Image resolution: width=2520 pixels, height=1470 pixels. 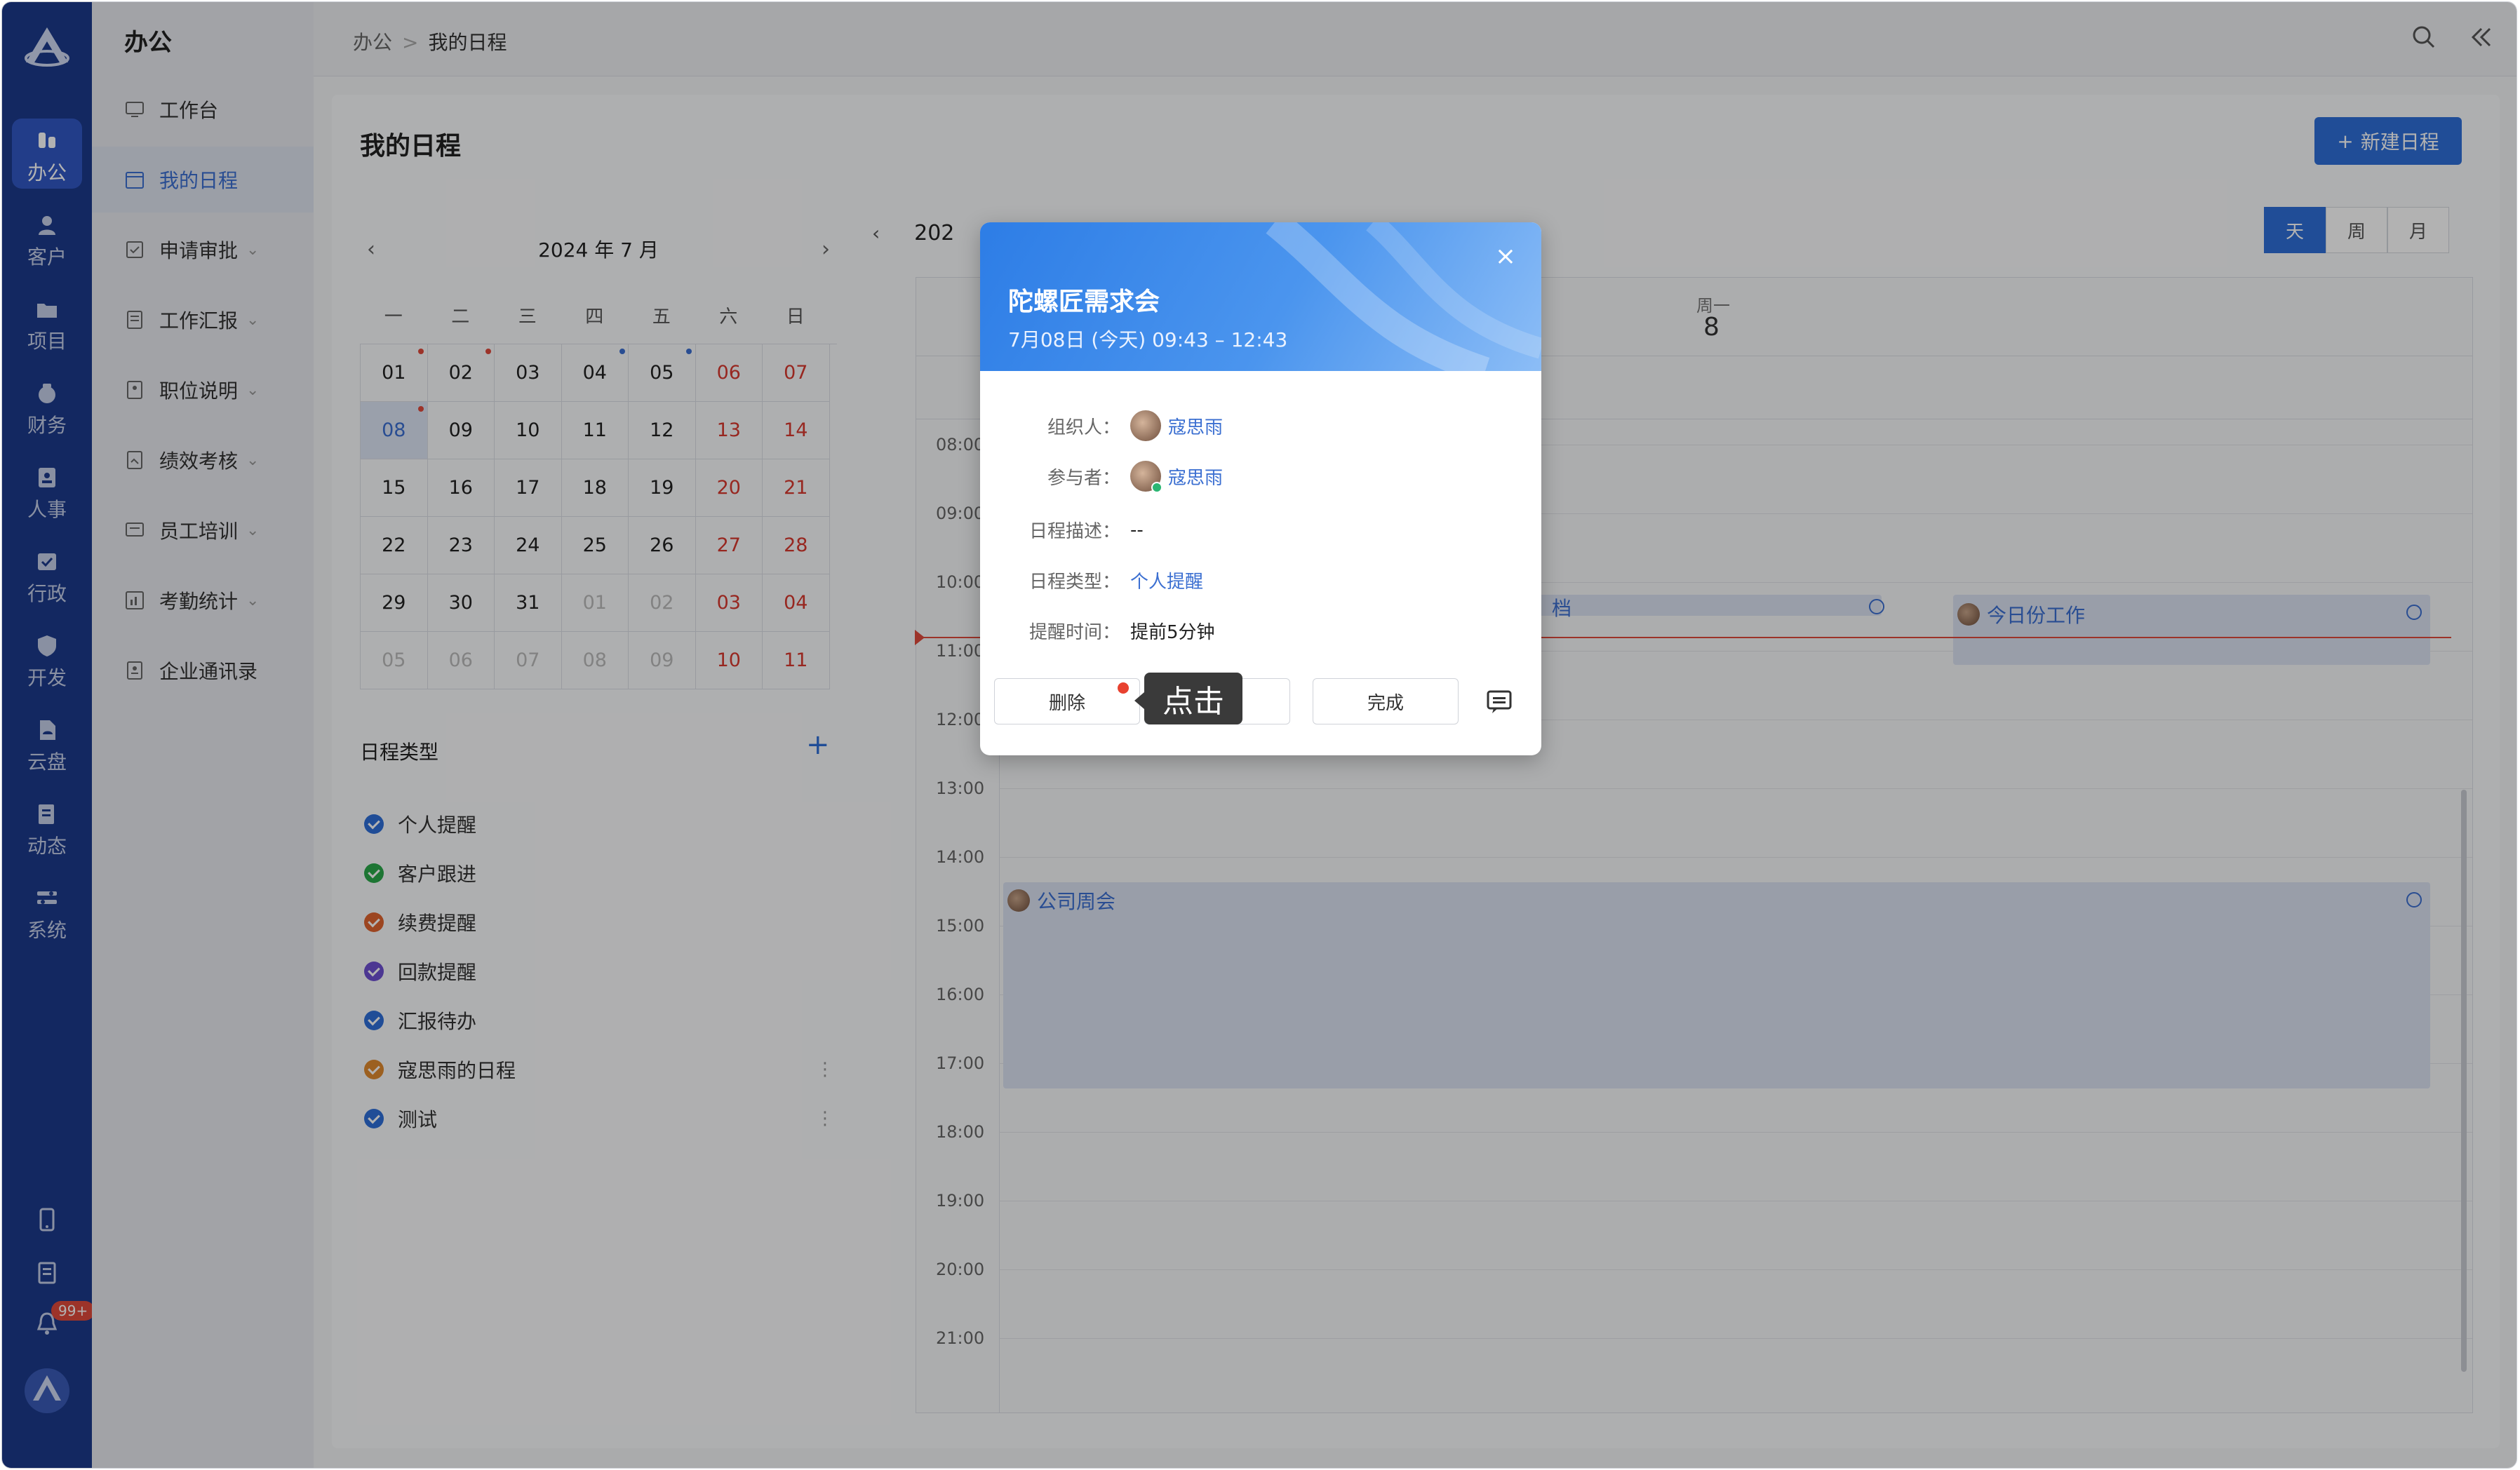 I want to click on organizer-label: 组织人：, so click(x=1083, y=427).